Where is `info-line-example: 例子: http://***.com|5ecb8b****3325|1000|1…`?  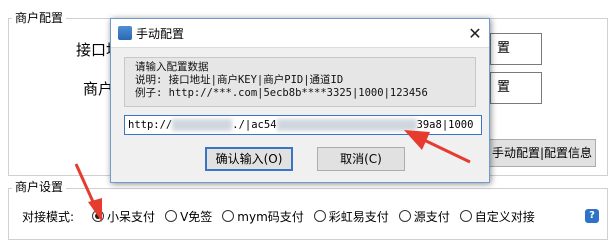 info-line-example: 例子: http://***.com|5ecb8b****3325|1000|1… is located at coordinates (281, 93).